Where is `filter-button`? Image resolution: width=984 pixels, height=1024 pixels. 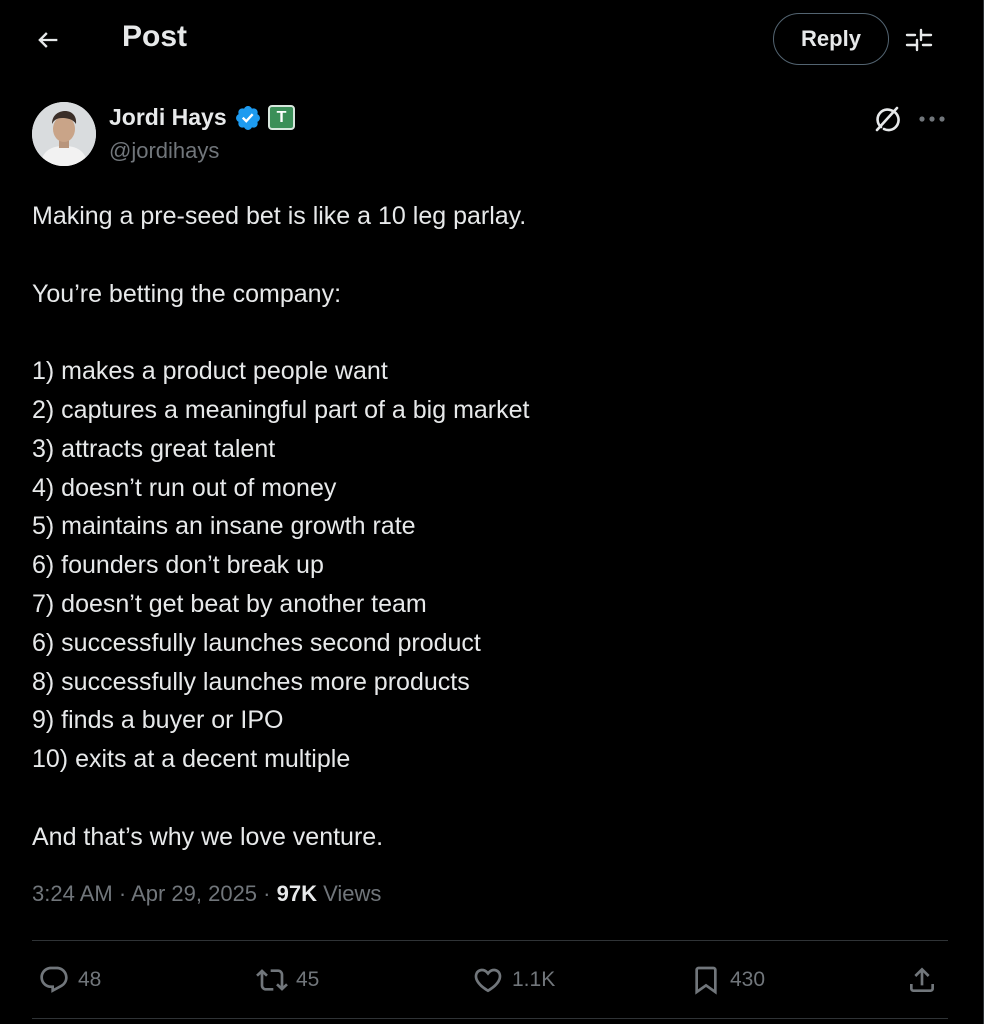 filter-button is located at coordinates (919, 40).